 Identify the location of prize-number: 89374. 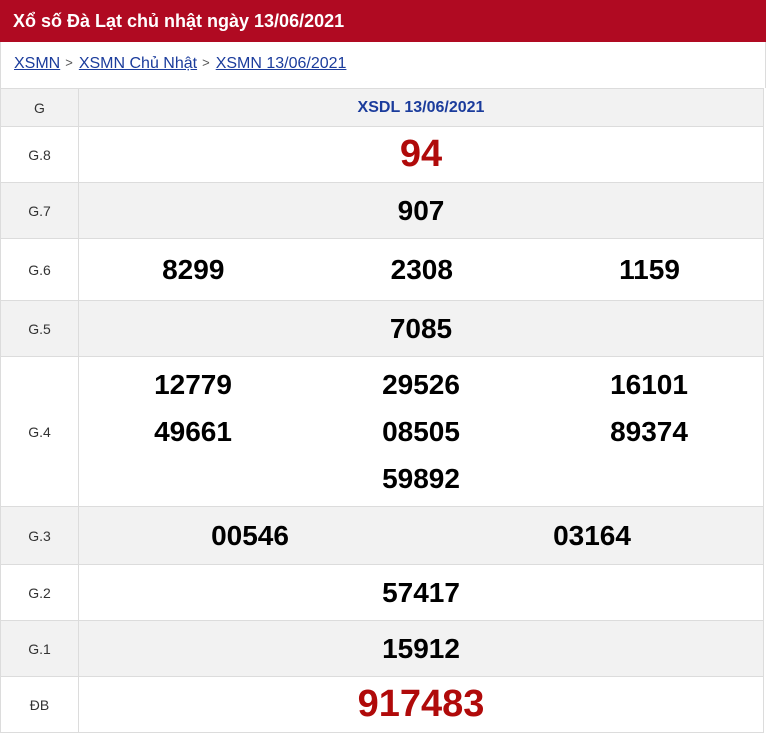
(649, 431).